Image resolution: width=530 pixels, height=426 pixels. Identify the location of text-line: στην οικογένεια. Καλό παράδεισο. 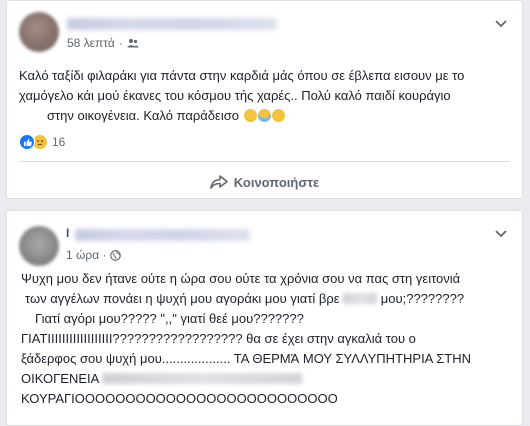
(143, 115).